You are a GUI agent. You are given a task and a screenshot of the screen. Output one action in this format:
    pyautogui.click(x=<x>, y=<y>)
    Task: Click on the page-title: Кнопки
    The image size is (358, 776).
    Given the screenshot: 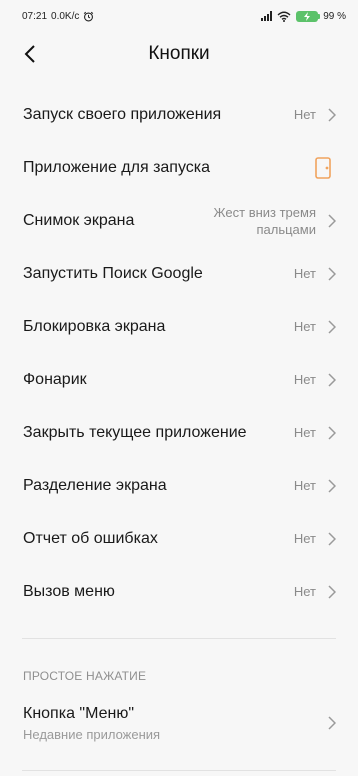 What is the action you would take?
    pyautogui.click(x=179, y=53)
    